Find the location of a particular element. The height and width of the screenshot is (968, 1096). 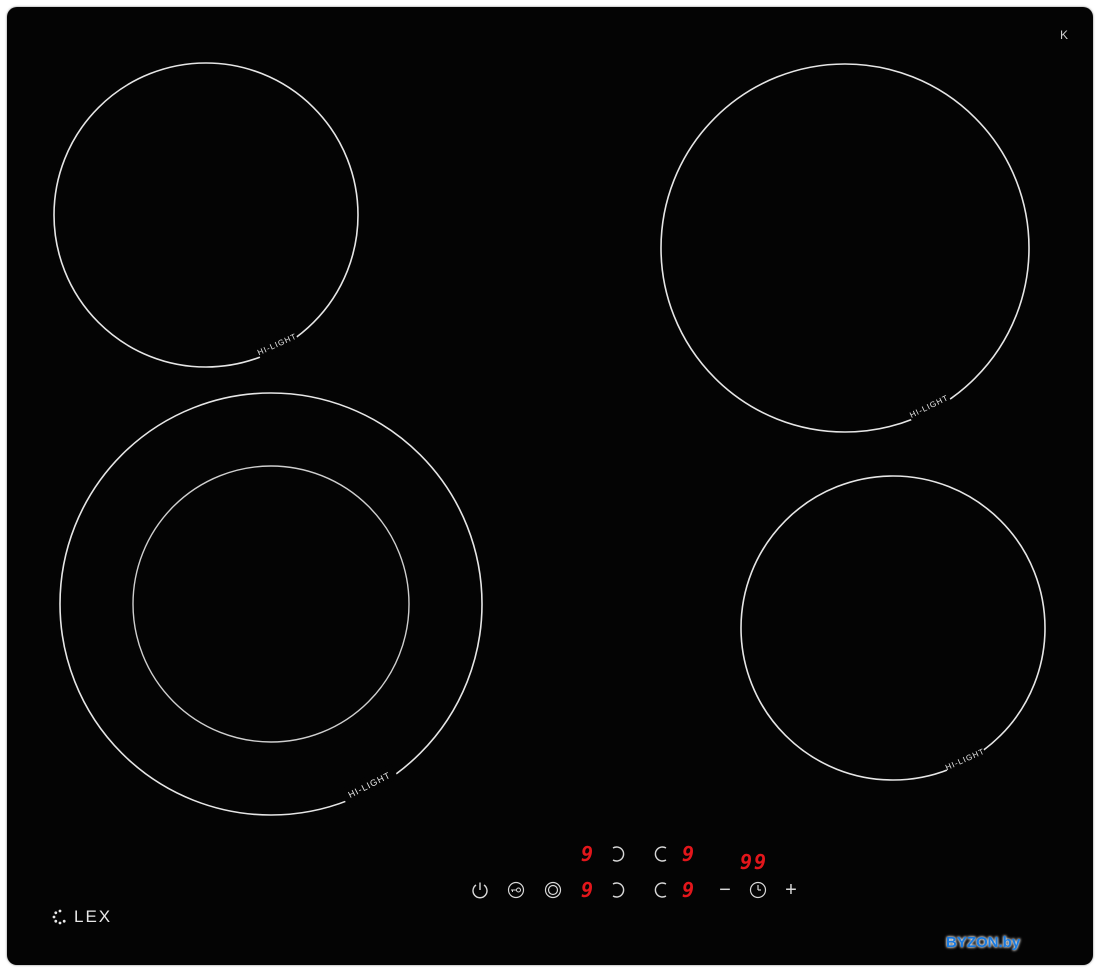

rear-right-level-display: 9 is located at coordinates (688, 854).